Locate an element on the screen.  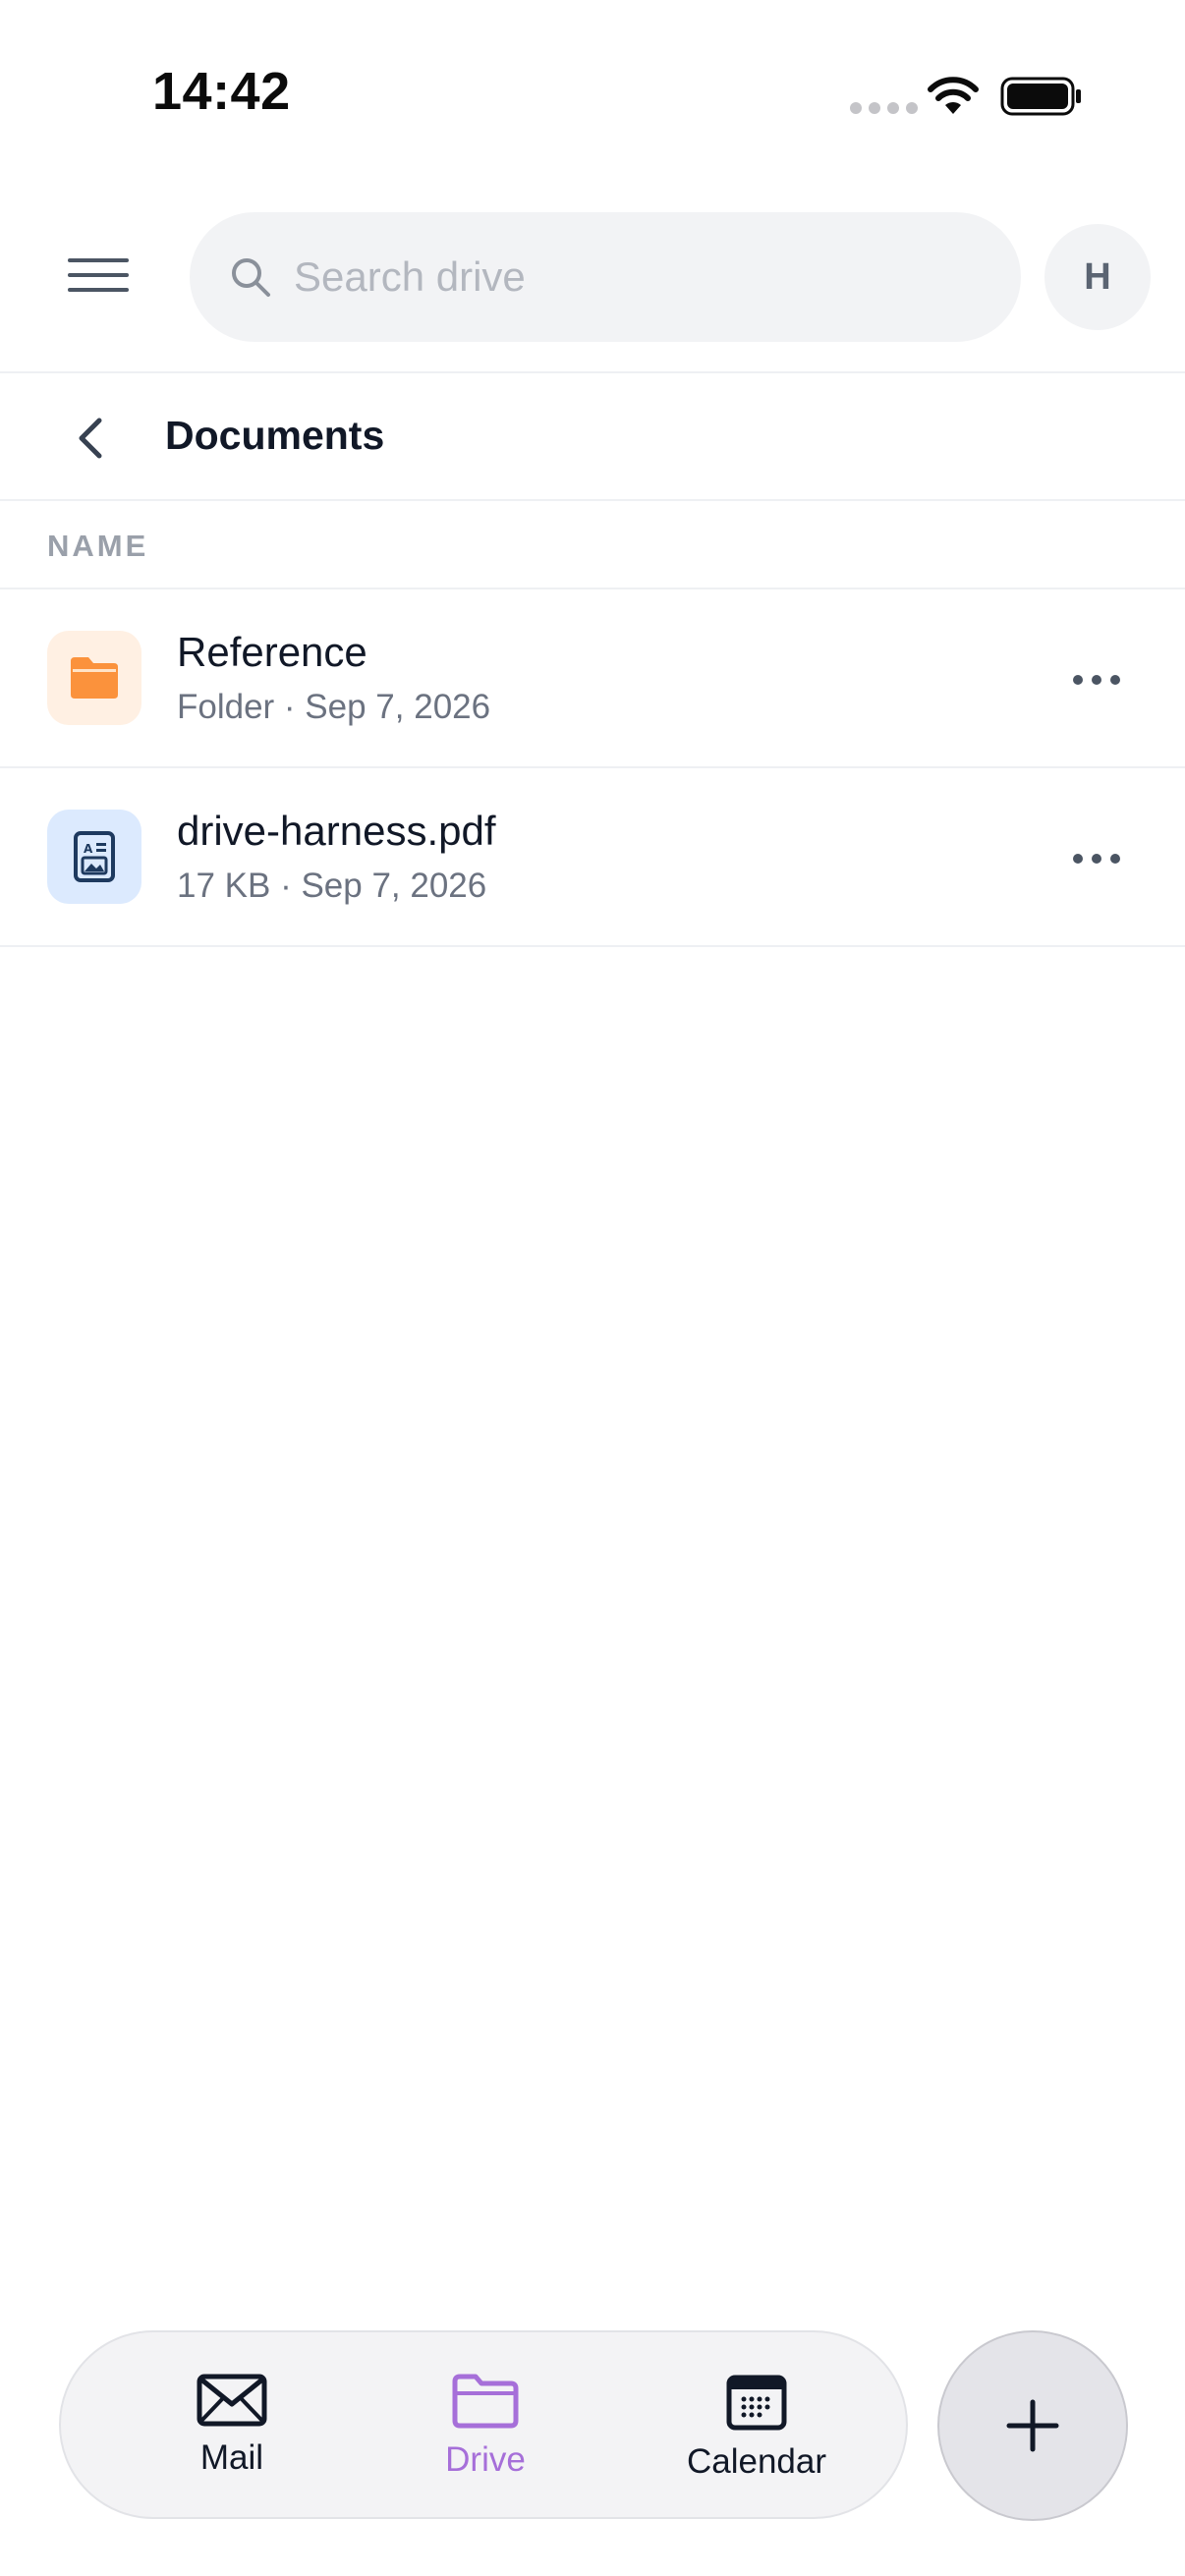
back-button is located at coordinates (91, 438).